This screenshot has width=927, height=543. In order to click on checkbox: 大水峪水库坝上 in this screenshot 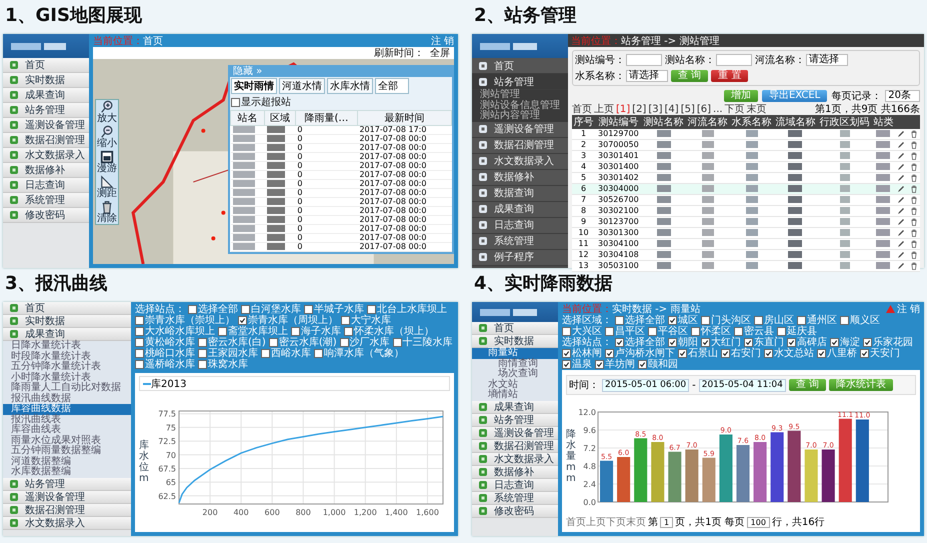, I will do `click(175, 331)`.